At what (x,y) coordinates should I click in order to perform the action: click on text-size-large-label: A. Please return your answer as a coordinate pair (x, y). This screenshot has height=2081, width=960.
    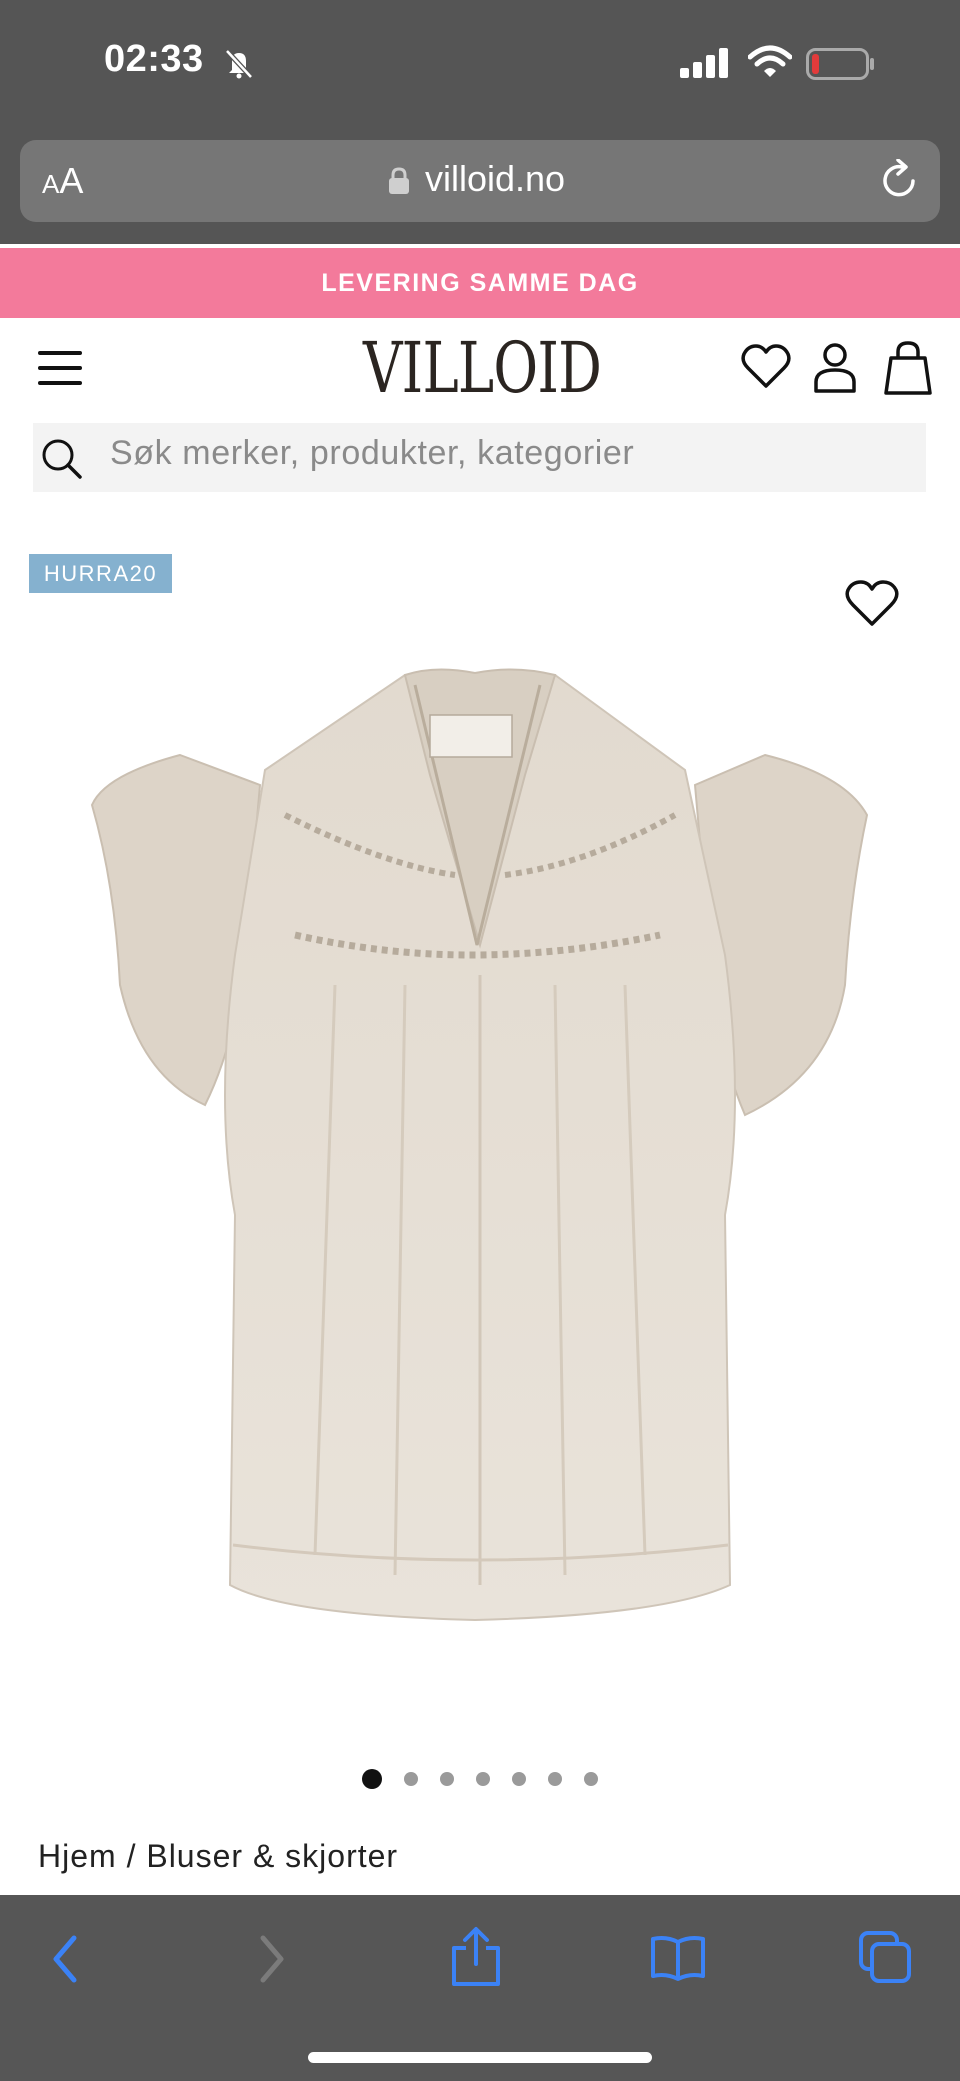
    Looking at the image, I should click on (71, 180).